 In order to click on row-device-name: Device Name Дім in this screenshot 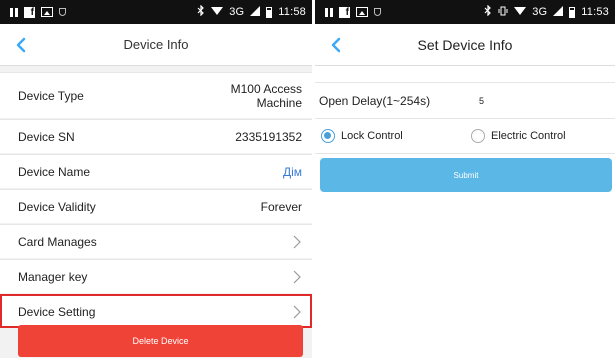, I will do `click(156, 171)`.